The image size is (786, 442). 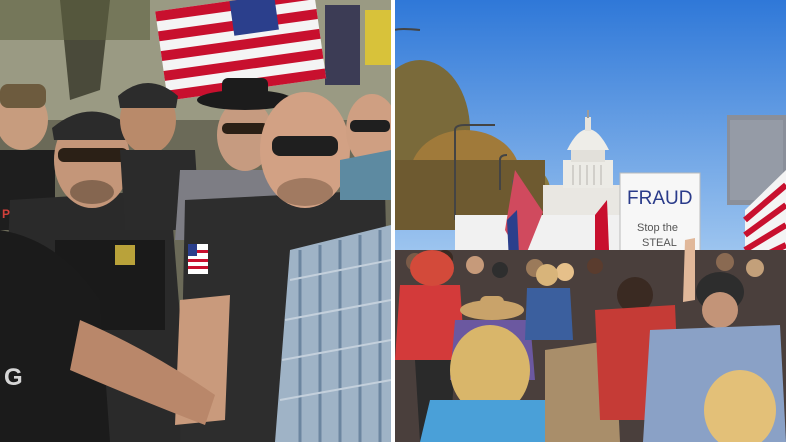 I want to click on vest-patch, so click(x=125, y=255).